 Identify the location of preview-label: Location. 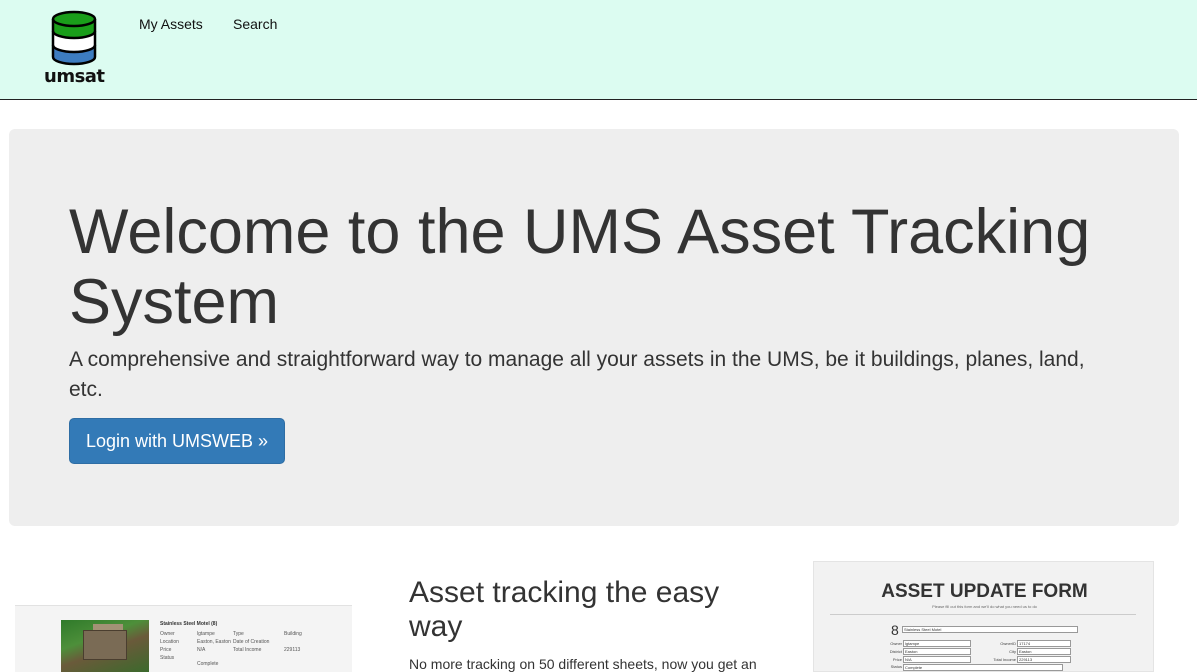
(169, 642).